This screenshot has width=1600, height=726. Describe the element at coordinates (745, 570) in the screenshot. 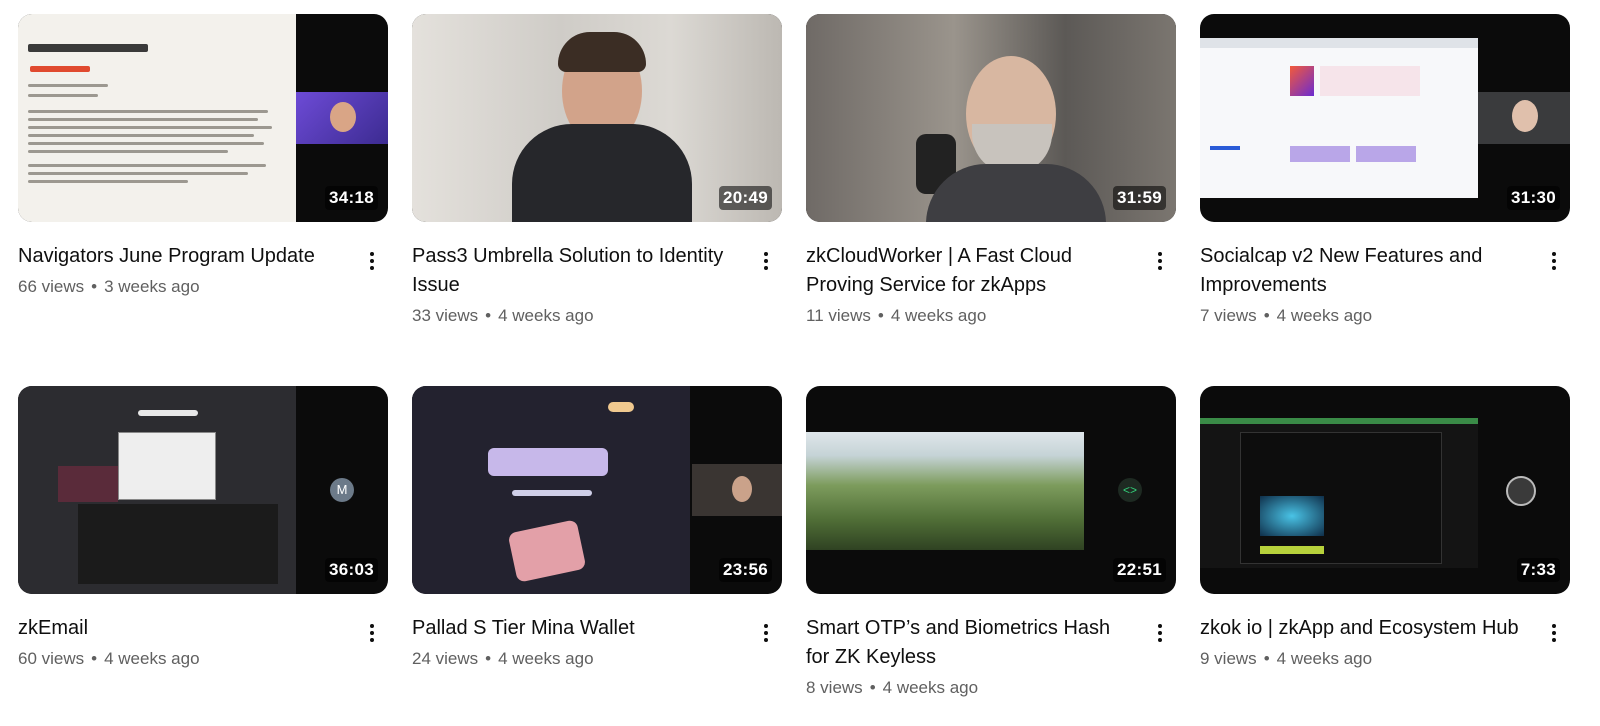

I see `duration-badge: 23:56` at that location.